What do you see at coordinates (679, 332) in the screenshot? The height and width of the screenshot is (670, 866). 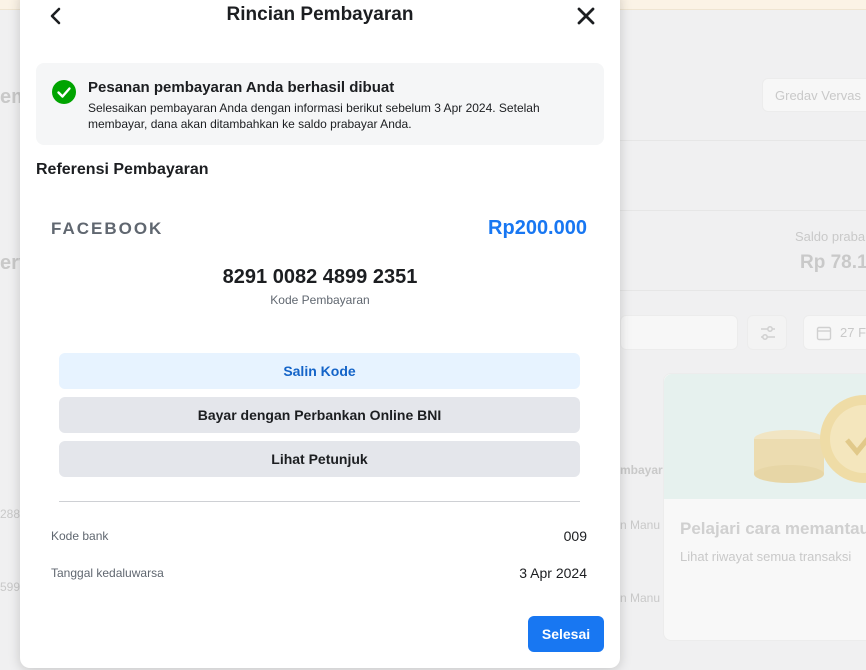 I see `bg-search-field` at bounding box center [679, 332].